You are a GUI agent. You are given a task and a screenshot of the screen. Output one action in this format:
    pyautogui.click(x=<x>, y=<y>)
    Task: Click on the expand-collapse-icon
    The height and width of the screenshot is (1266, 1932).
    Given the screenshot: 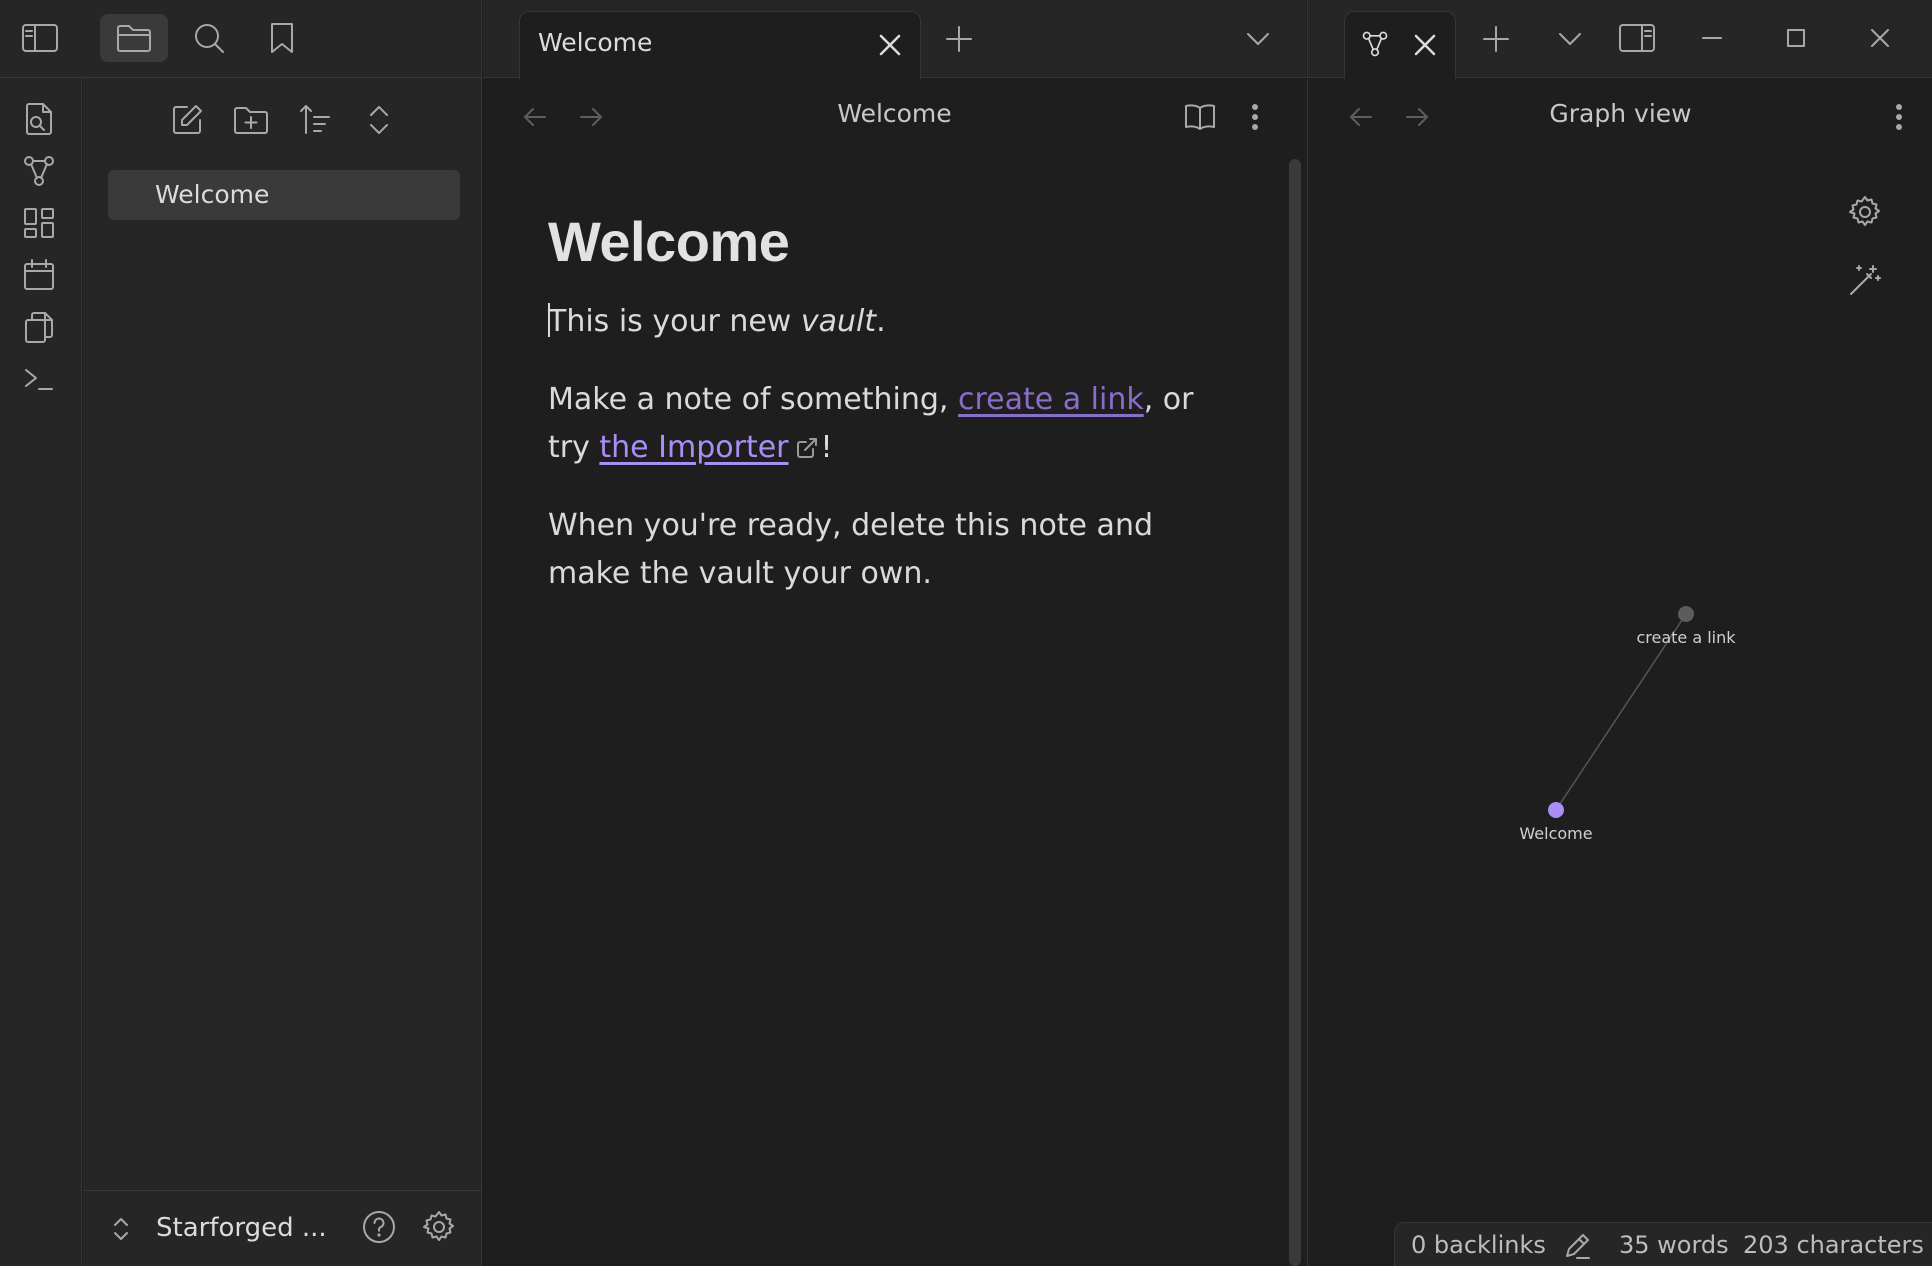 What is the action you would take?
    pyautogui.click(x=379, y=120)
    